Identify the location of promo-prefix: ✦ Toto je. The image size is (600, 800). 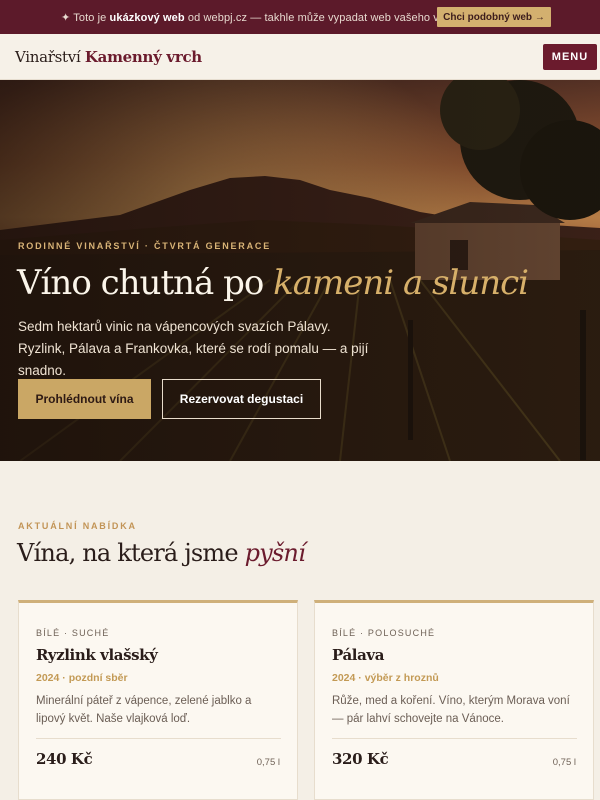
(85, 18).